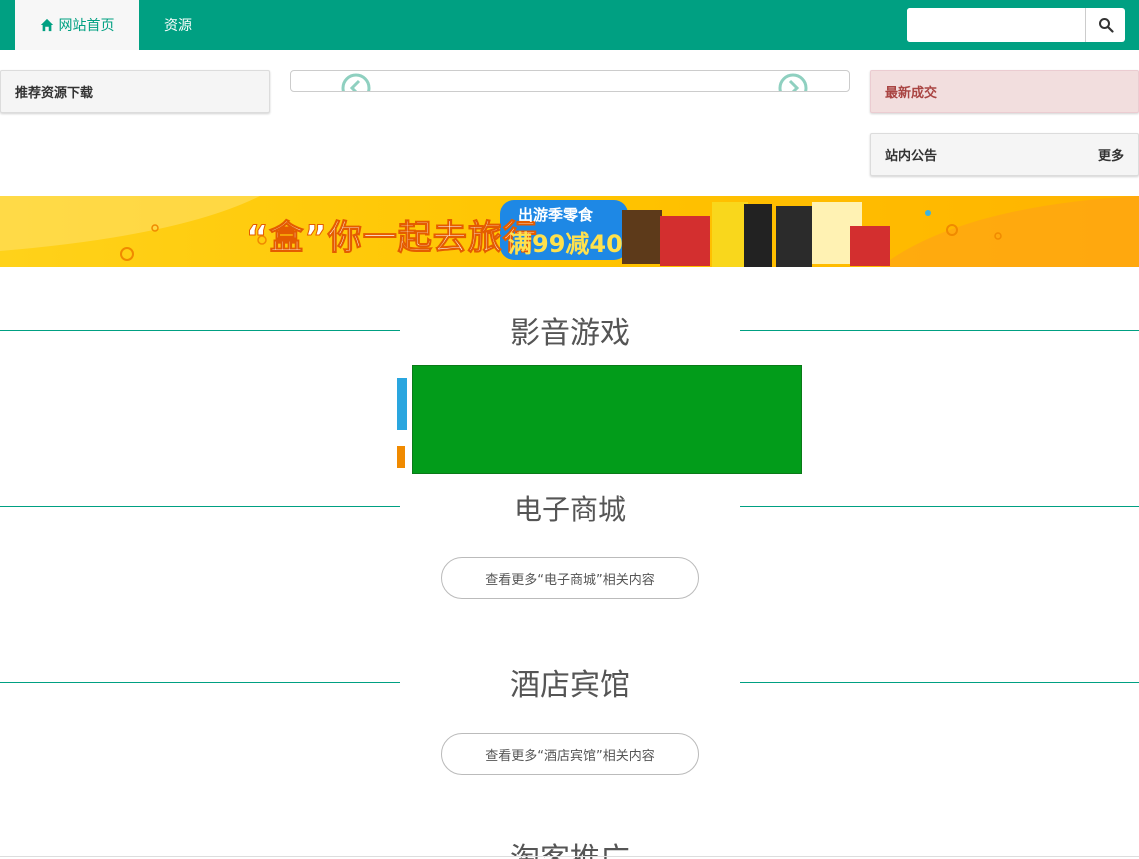  What do you see at coordinates (570, 508) in the screenshot?
I see `section-title-mall: 电子商城` at bounding box center [570, 508].